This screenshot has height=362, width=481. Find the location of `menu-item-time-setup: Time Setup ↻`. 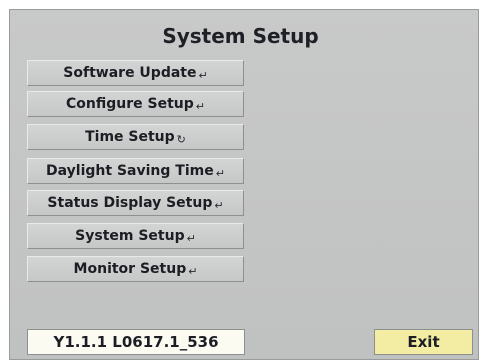

menu-item-time-setup: Time Setup ↻ is located at coordinates (135, 137).